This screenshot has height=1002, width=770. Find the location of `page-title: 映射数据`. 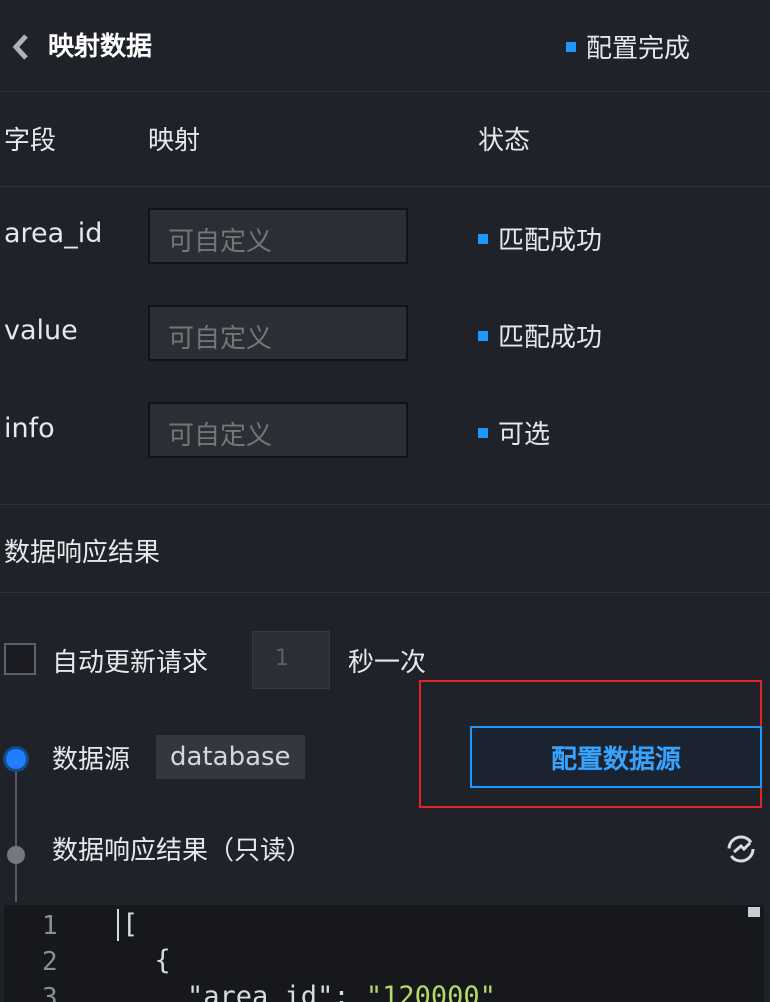

page-title: 映射数据 is located at coordinates (100, 47).